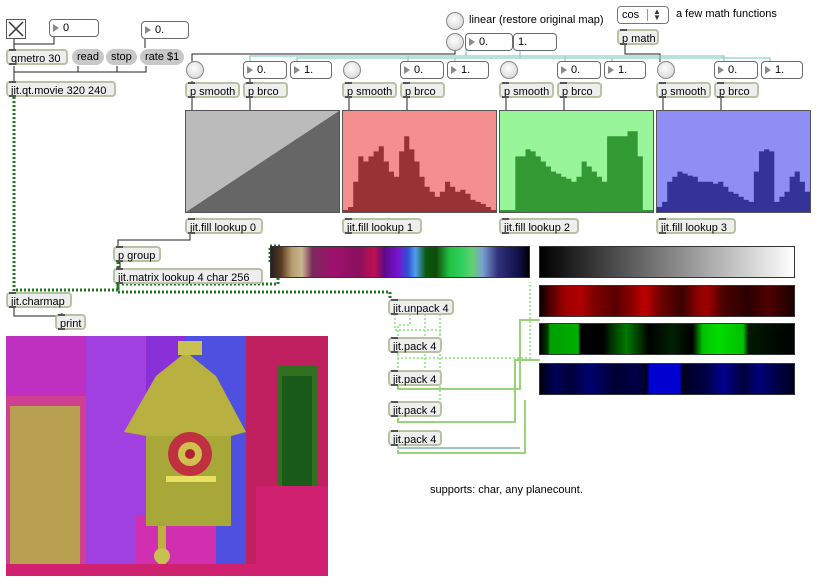  What do you see at coordinates (74, 28) in the screenshot?
I see `number-box-0: 0` at bounding box center [74, 28].